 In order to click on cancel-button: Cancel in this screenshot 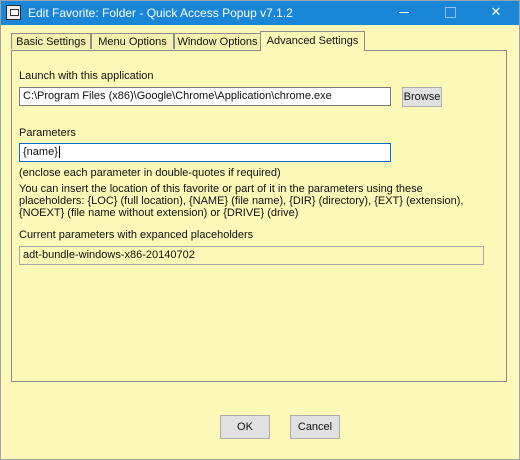, I will do `click(315, 427)`.